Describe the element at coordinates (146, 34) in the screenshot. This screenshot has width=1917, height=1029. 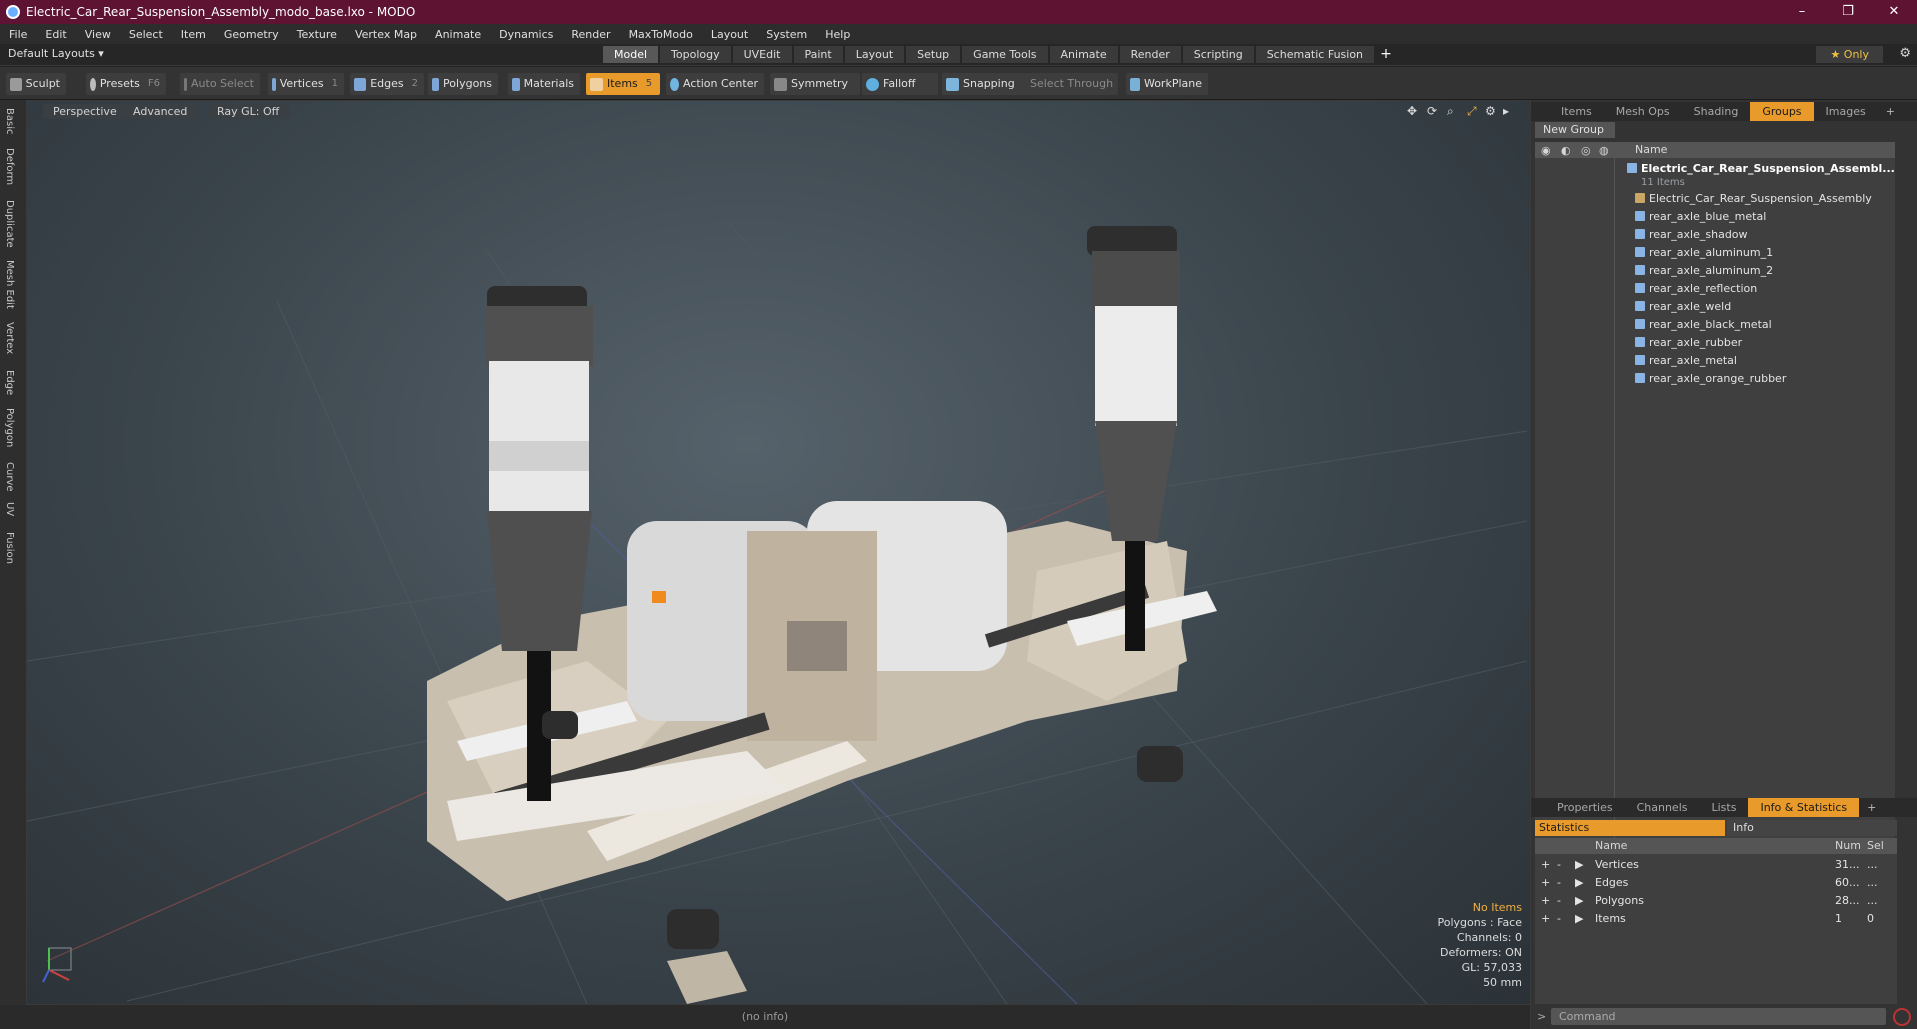
I see `menu-select: Select` at that location.